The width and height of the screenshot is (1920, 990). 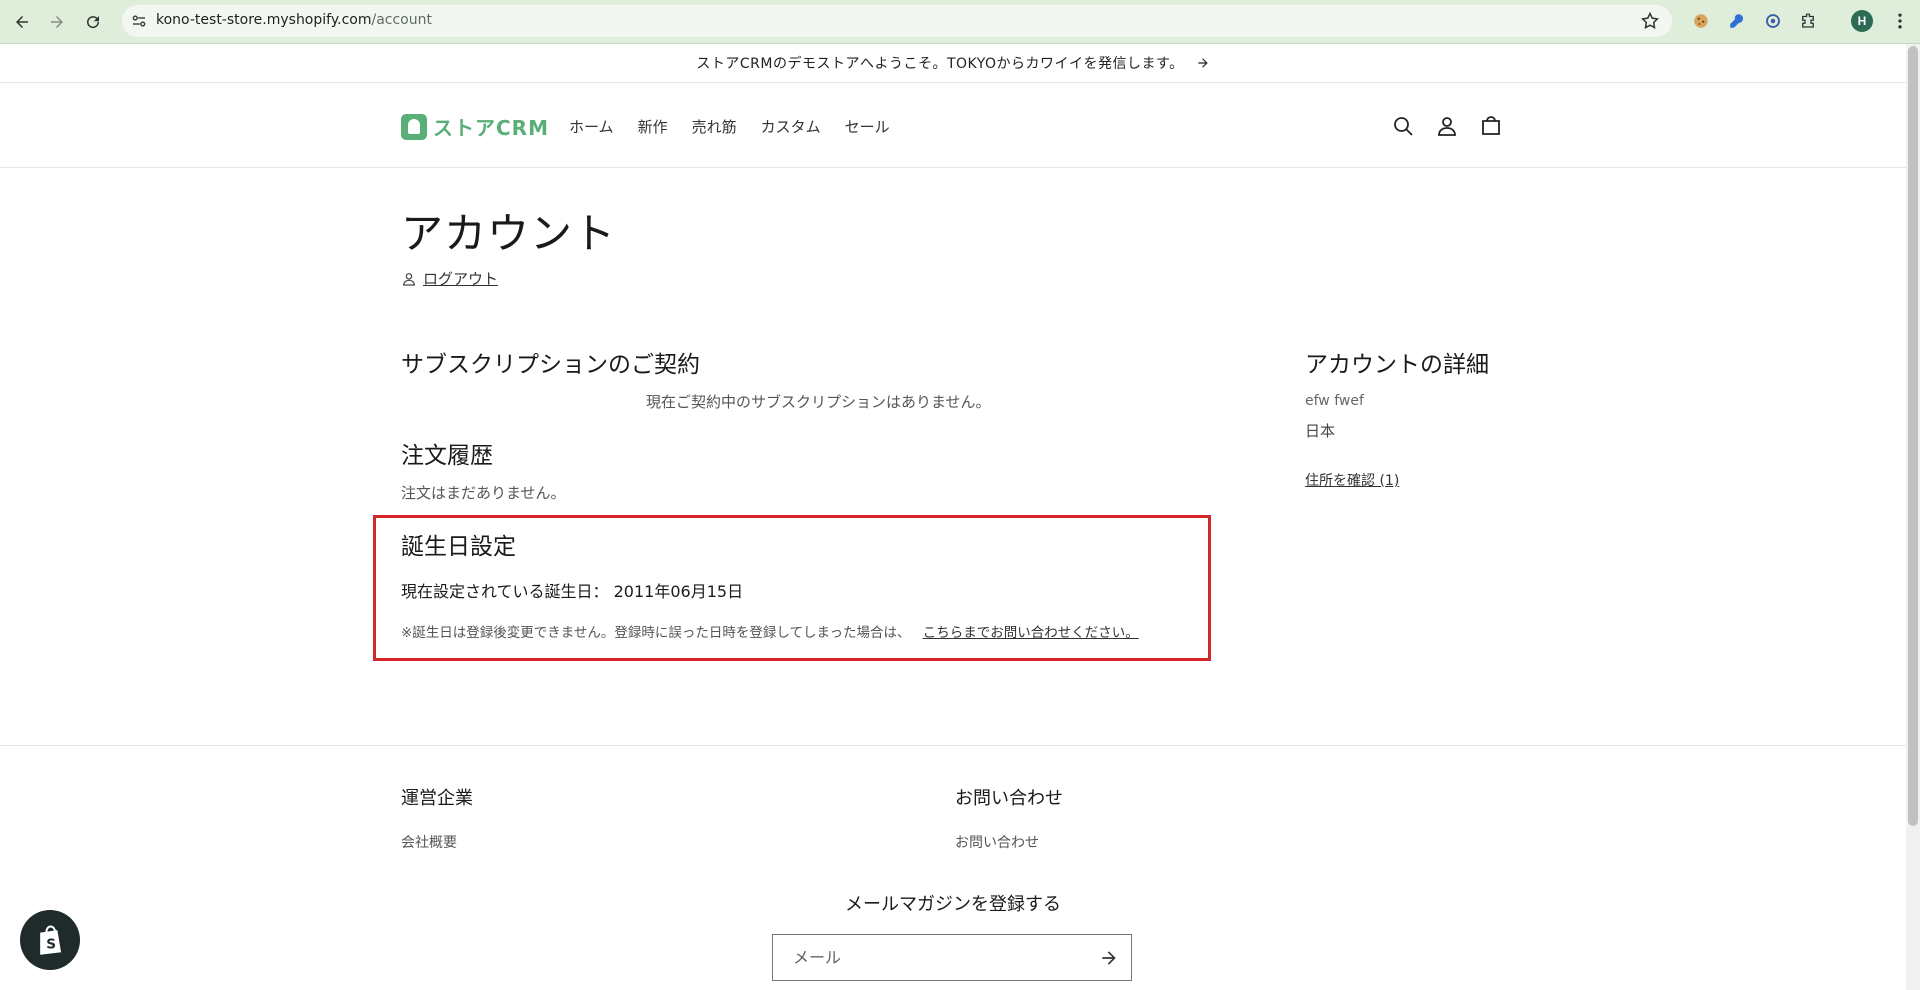 What do you see at coordinates (1491, 126) in the screenshot?
I see `cart-icon` at bounding box center [1491, 126].